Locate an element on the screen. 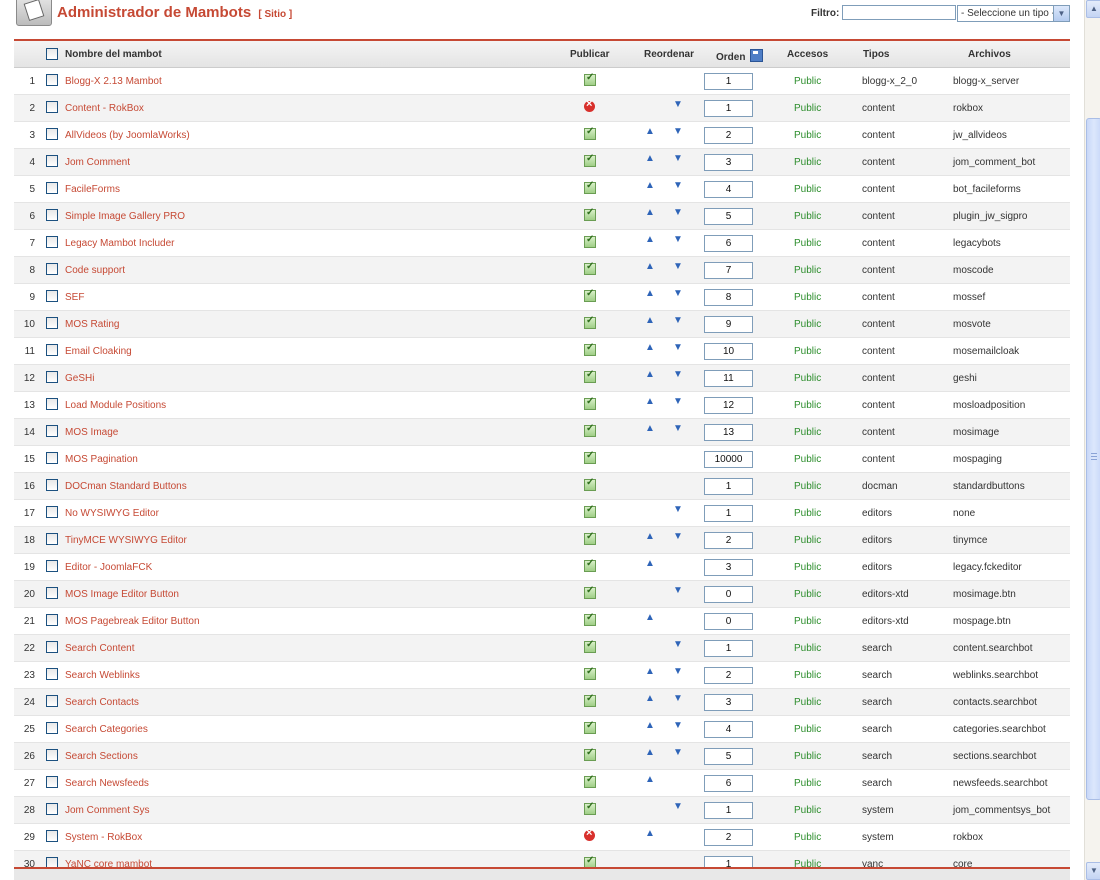 The height and width of the screenshot is (880, 1100). mambot-name-link: FacileForms is located at coordinates (92, 189).